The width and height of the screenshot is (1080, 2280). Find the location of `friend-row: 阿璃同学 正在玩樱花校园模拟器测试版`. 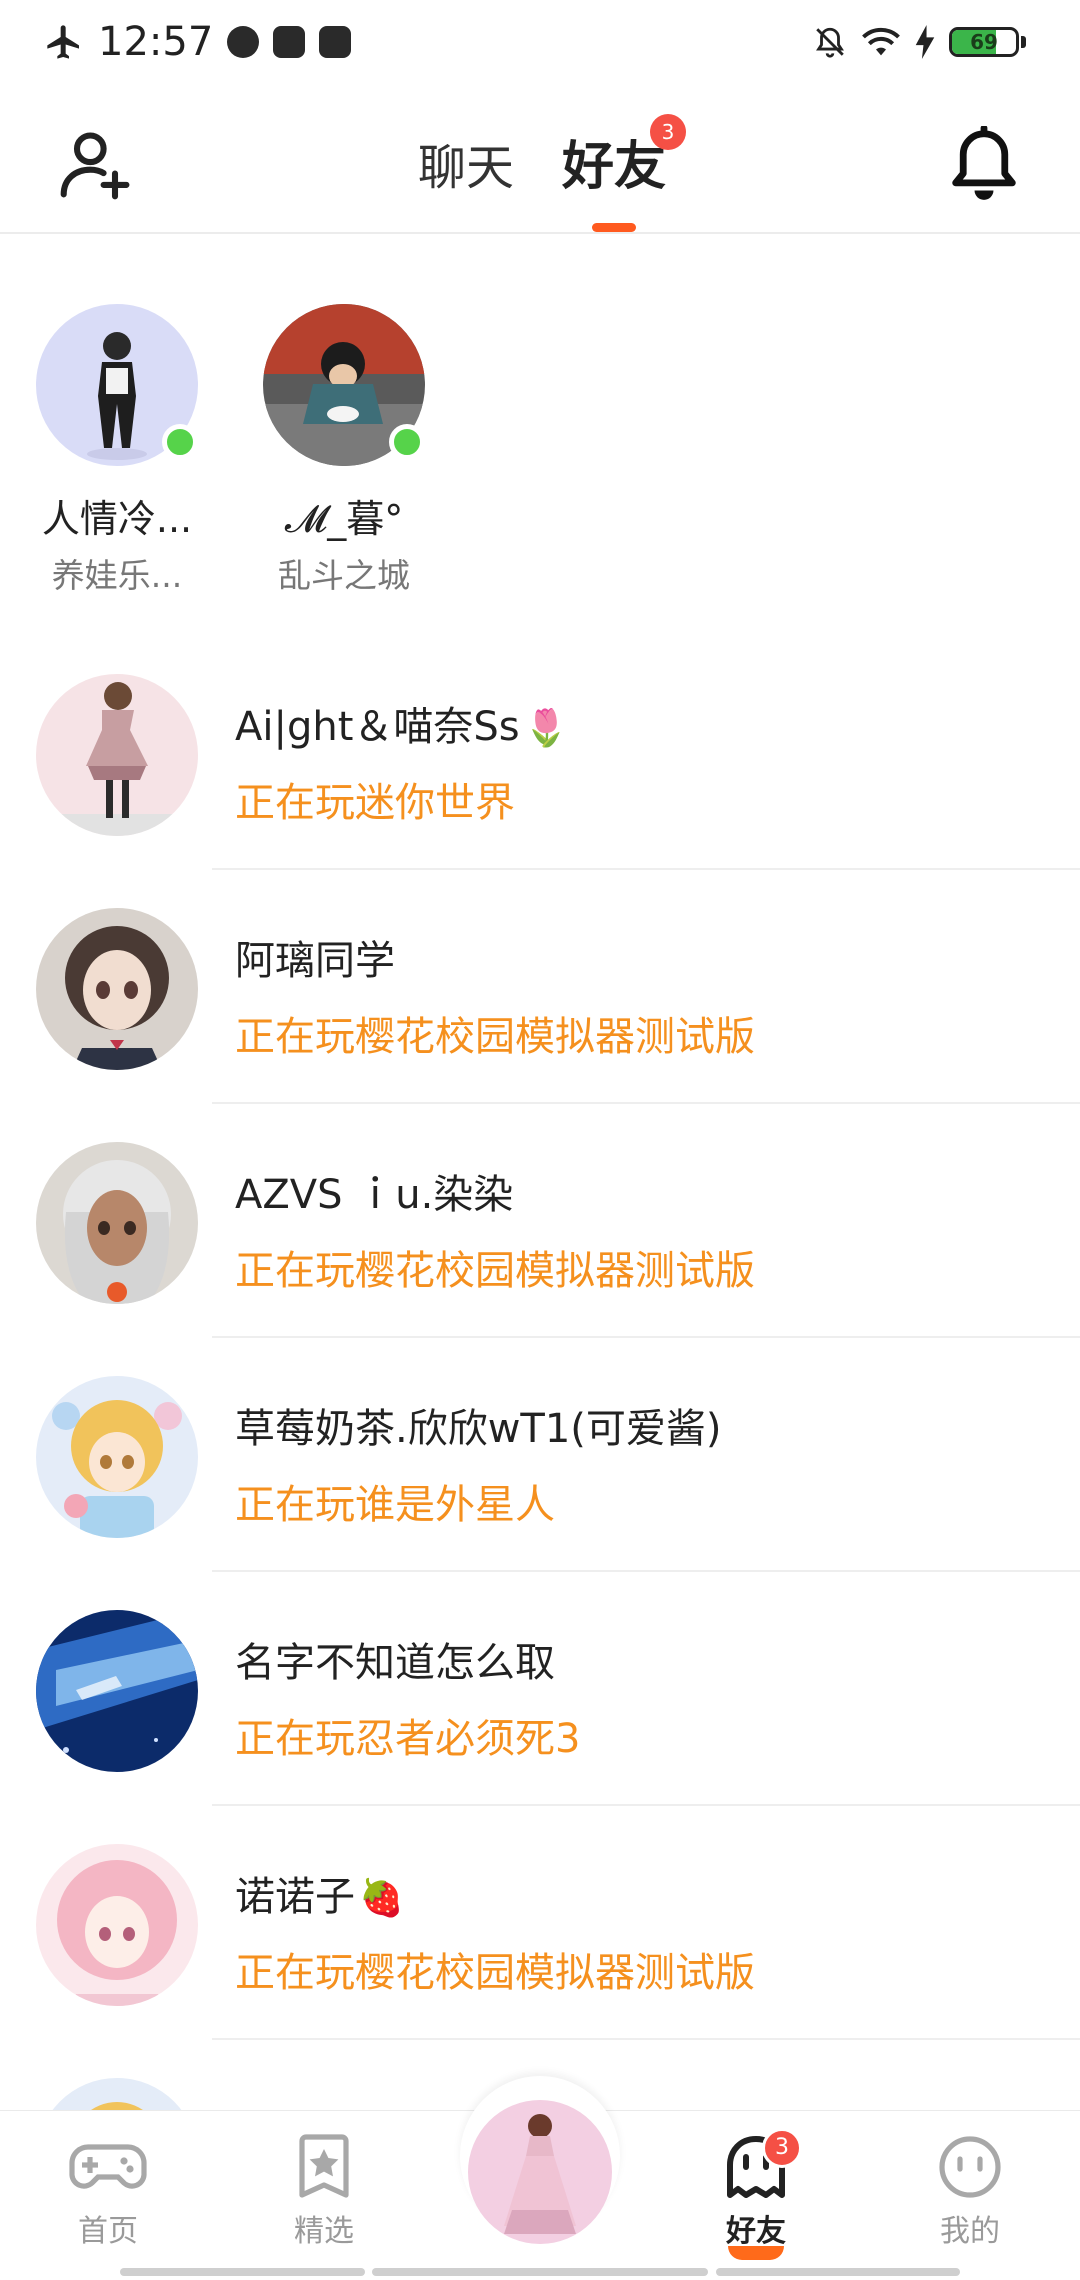

friend-row: 阿璃同学 正在玩樱花校园模拟器测试版 is located at coordinates (540, 987).